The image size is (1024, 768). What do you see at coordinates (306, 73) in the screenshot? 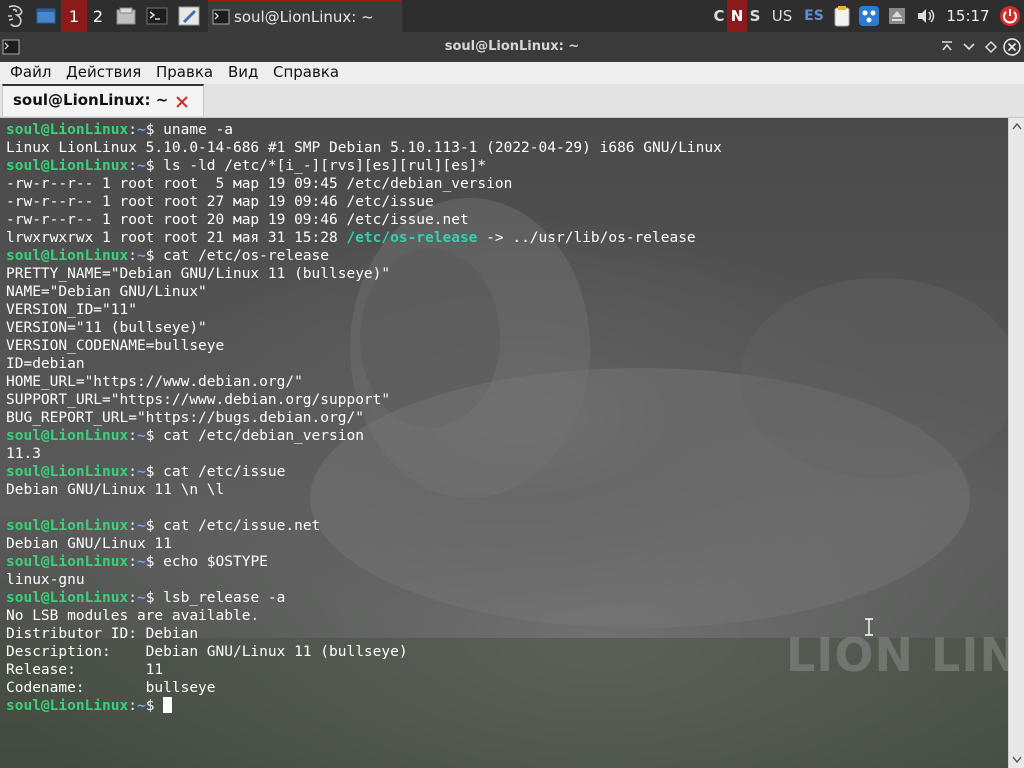
I see `menu-help: Справка` at bounding box center [306, 73].